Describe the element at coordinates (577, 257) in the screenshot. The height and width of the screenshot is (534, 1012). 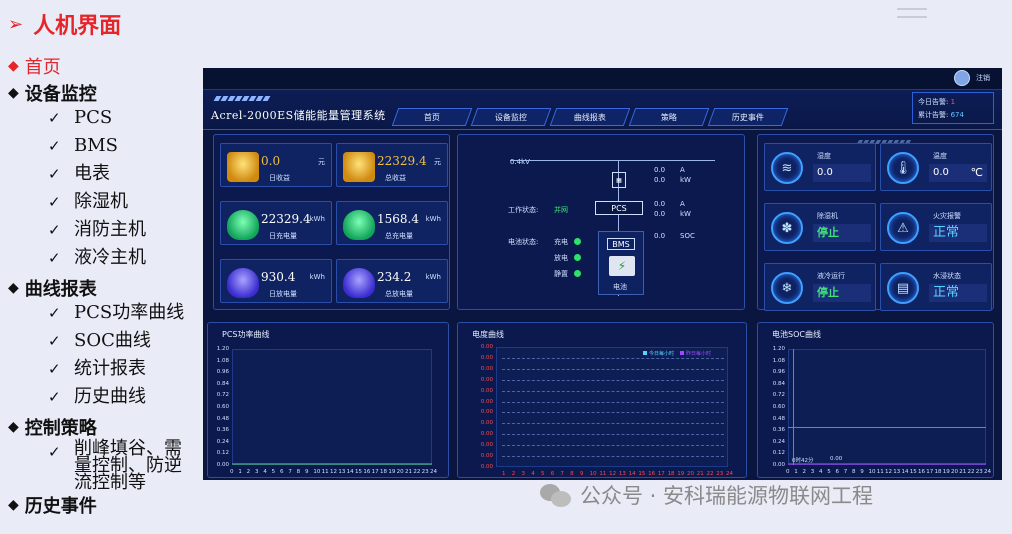
I see `state-discharge-indicator` at that location.